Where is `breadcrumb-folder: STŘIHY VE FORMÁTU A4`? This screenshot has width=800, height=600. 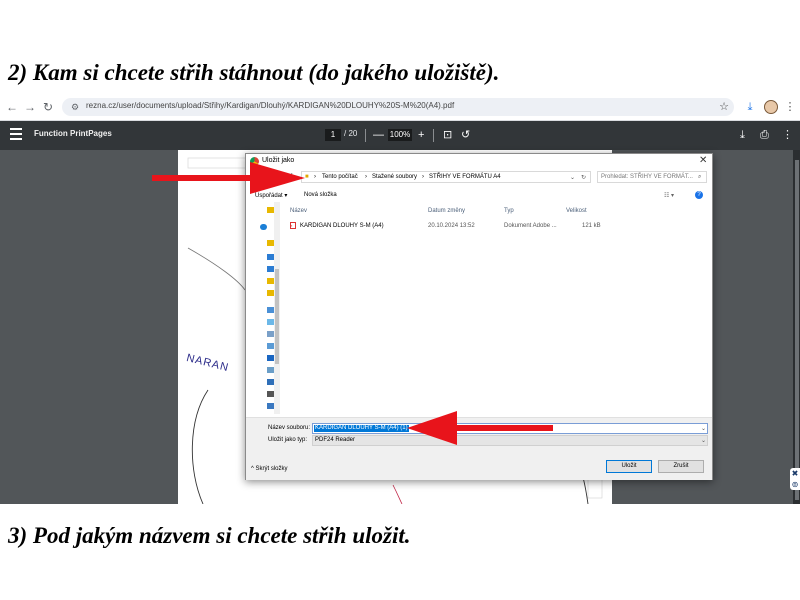
breadcrumb-folder: STŘIHY VE FORMÁTU A4 is located at coordinates (465, 177).